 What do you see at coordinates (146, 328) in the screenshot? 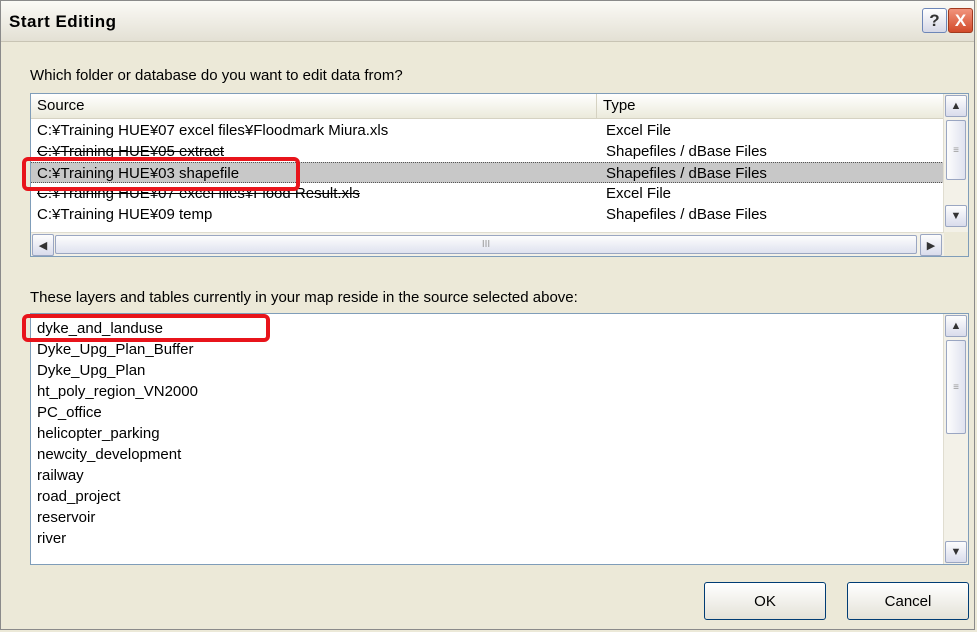
I see `highlight-box-layer` at bounding box center [146, 328].